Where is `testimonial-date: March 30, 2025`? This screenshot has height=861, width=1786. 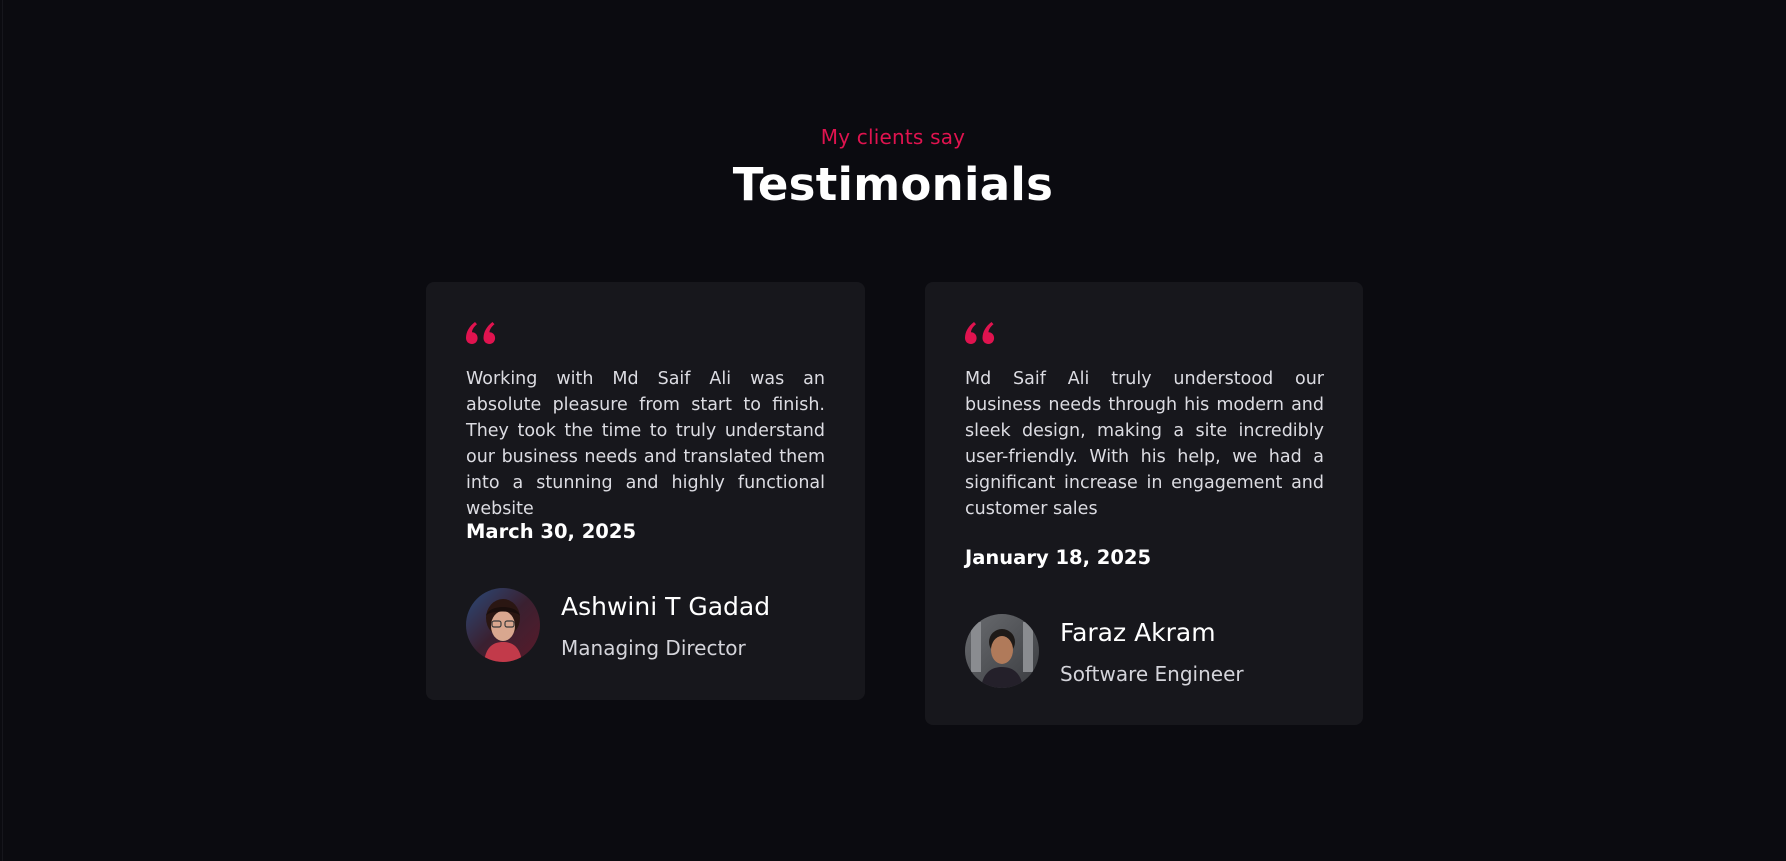 testimonial-date: March 30, 2025 is located at coordinates (551, 531).